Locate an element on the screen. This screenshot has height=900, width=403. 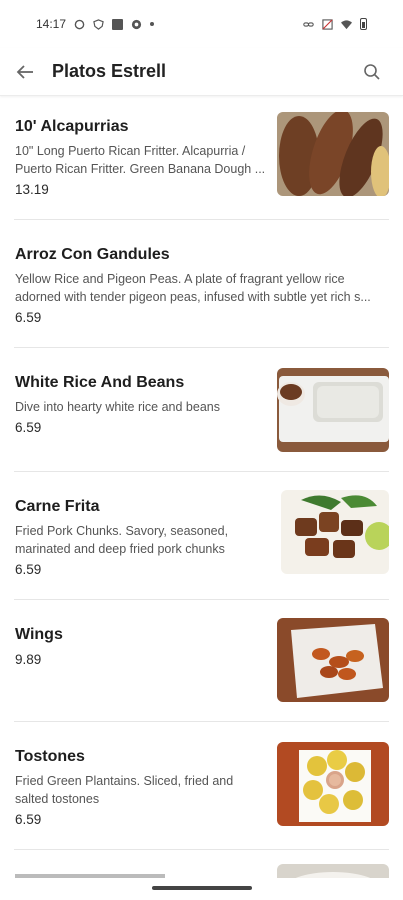
item-image-white-rice-and-beans is located at coordinates (333, 410).